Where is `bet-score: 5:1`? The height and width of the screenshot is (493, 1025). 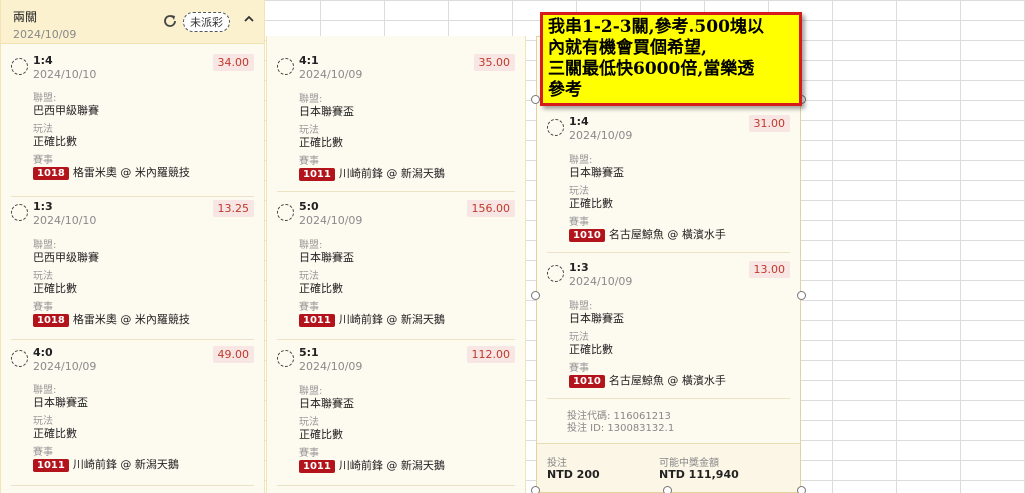 bet-score: 5:1 is located at coordinates (309, 352).